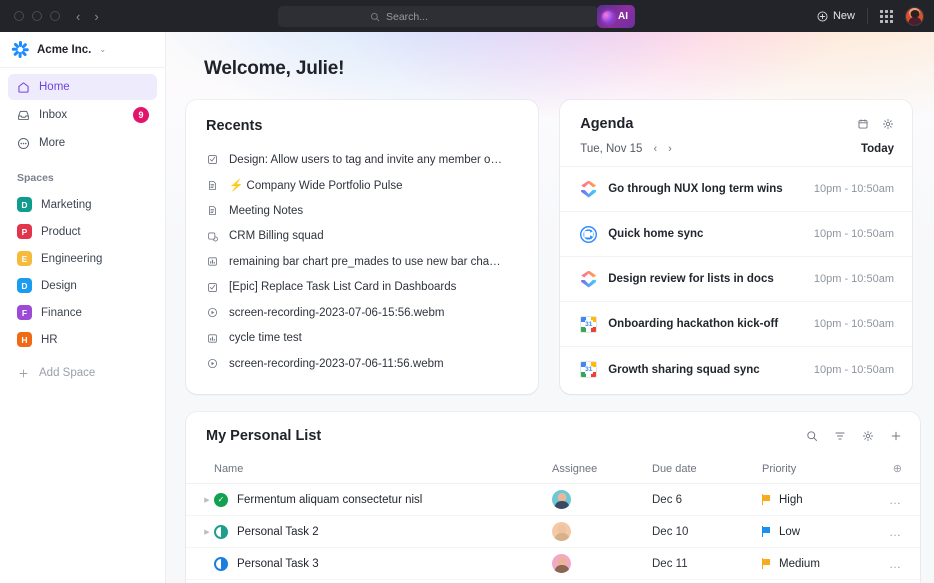 This screenshot has width=934, height=583. I want to click on agenda-today-button: Today, so click(877, 149).